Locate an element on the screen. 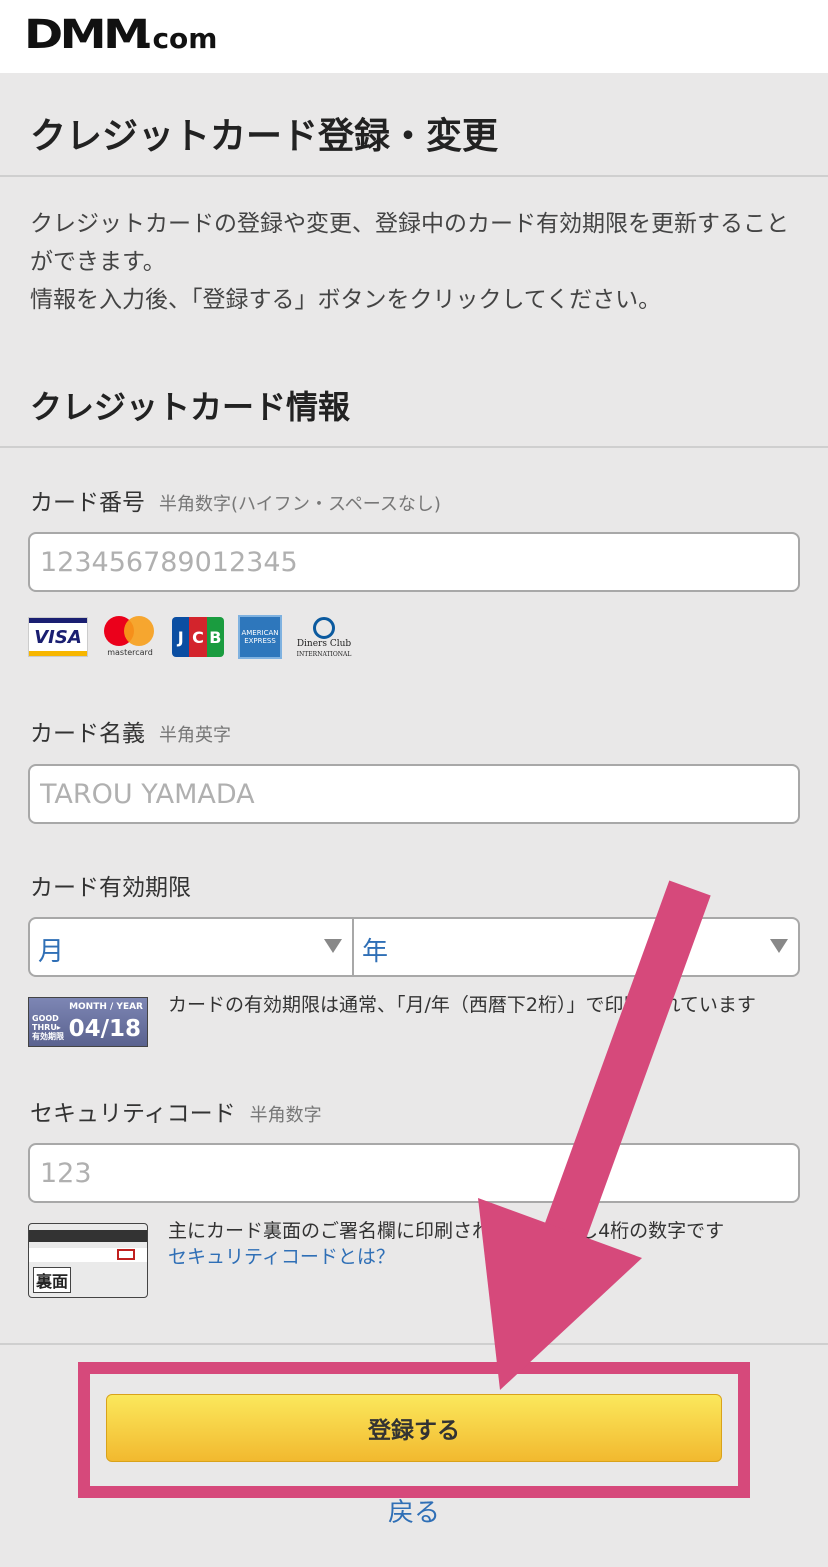 The width and height of the screenshot is (828, 1567). diners-line-1: Diners Club is located at coordinates (324, 644).